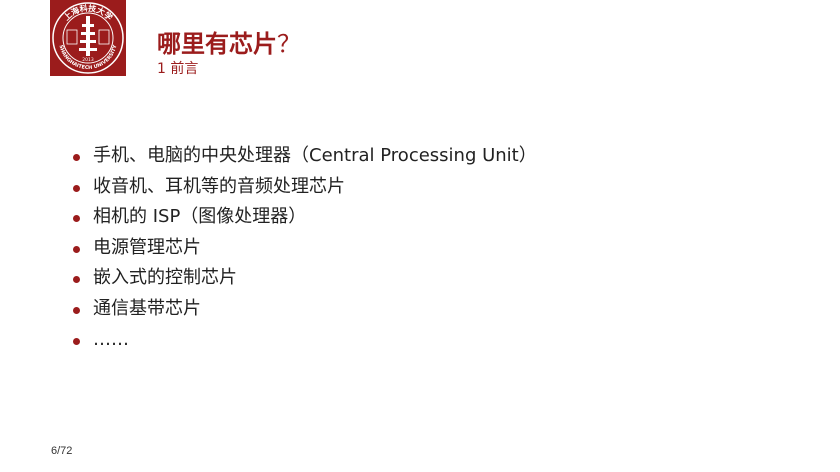 This screenshot has height=472, width=840. Describe the element at coordinates (62, 451) in the screenshot. I see `page-number: 6/72` at that location.